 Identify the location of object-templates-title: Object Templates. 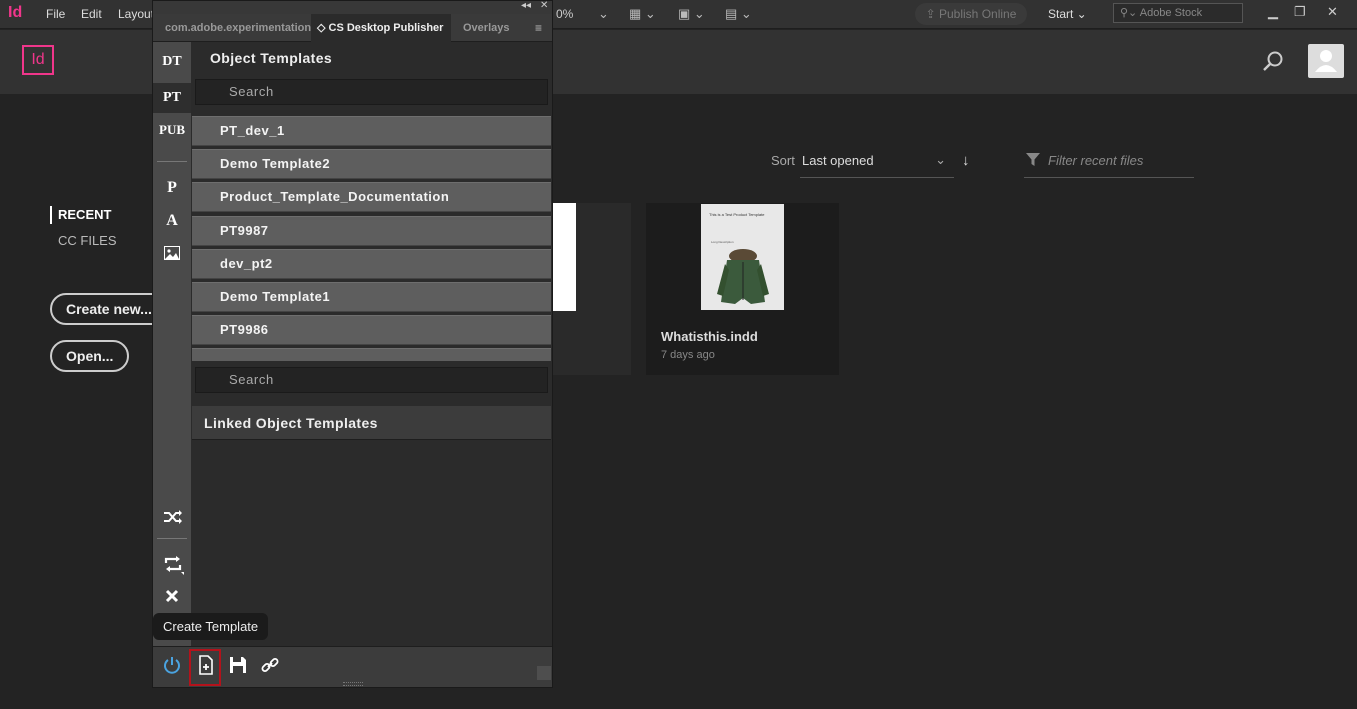
(271, 58).